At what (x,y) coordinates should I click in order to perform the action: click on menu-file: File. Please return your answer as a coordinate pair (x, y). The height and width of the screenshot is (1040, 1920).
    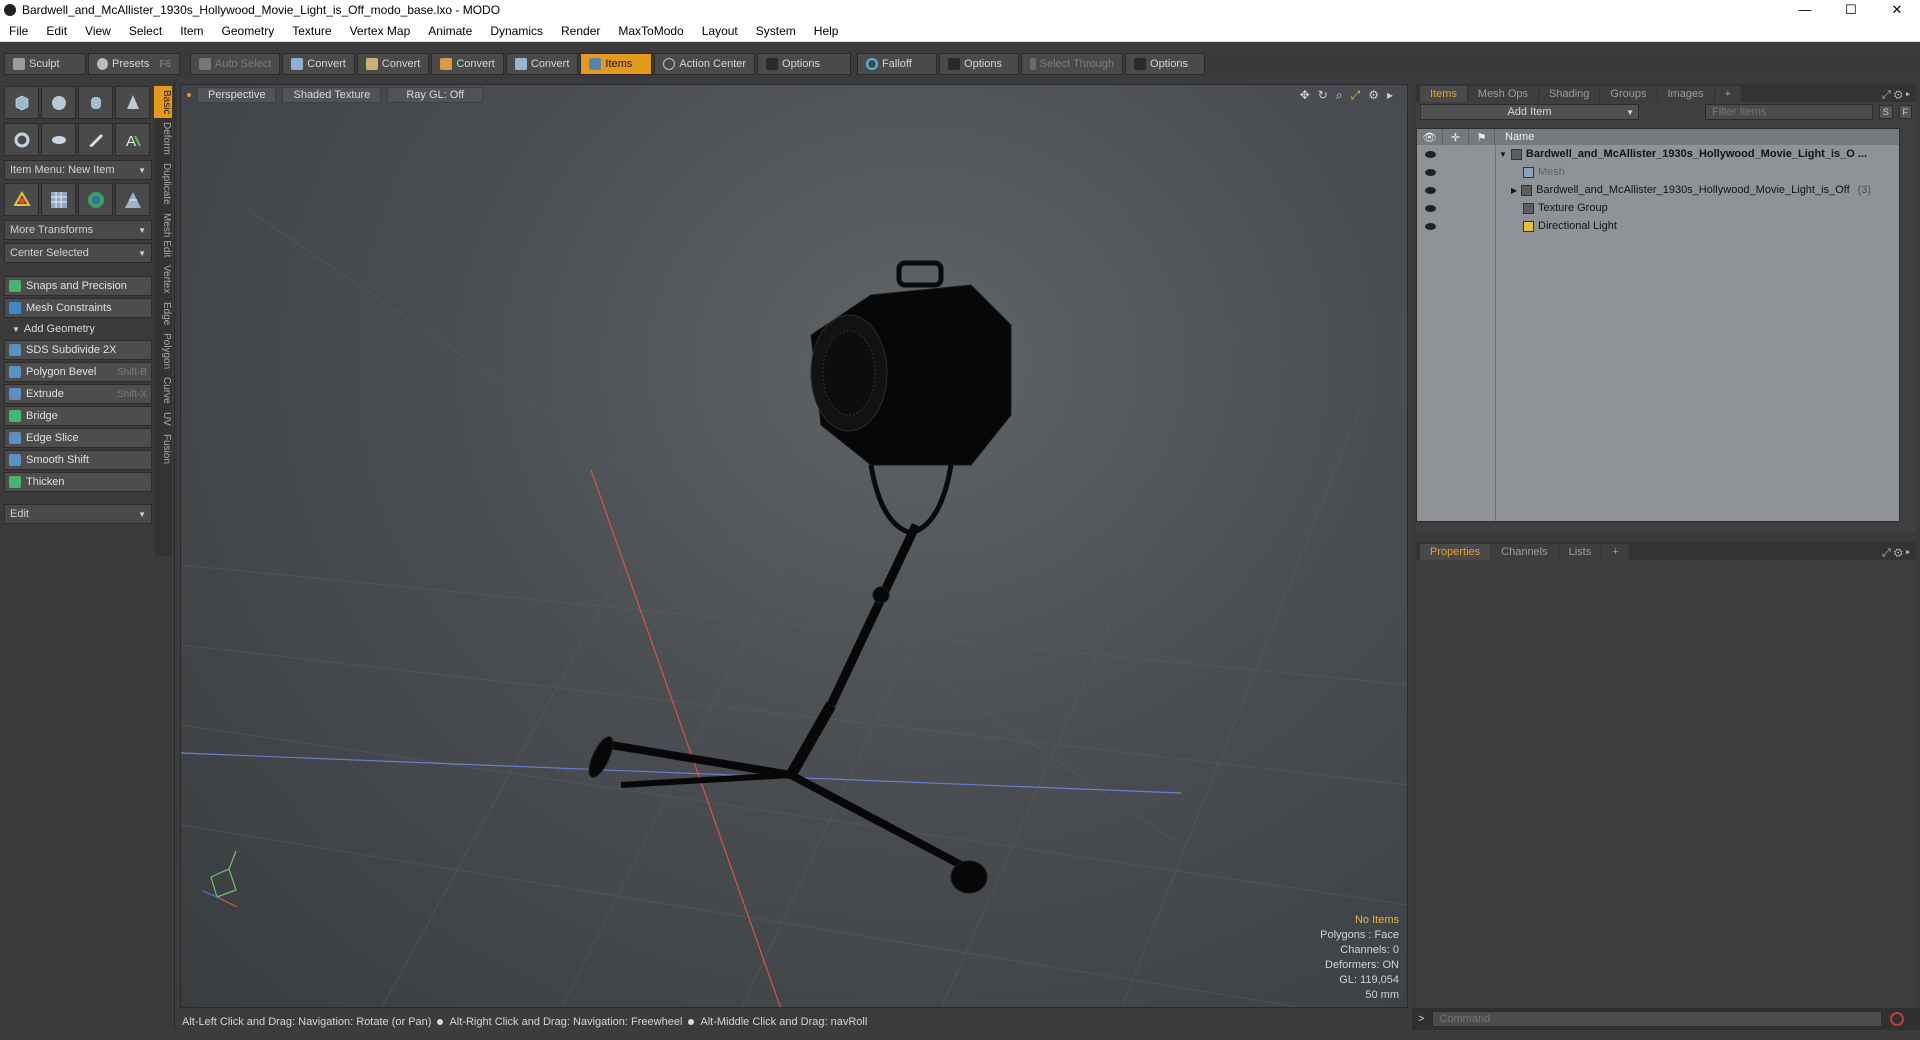
    Looking at the image, I should click on (18, 31).